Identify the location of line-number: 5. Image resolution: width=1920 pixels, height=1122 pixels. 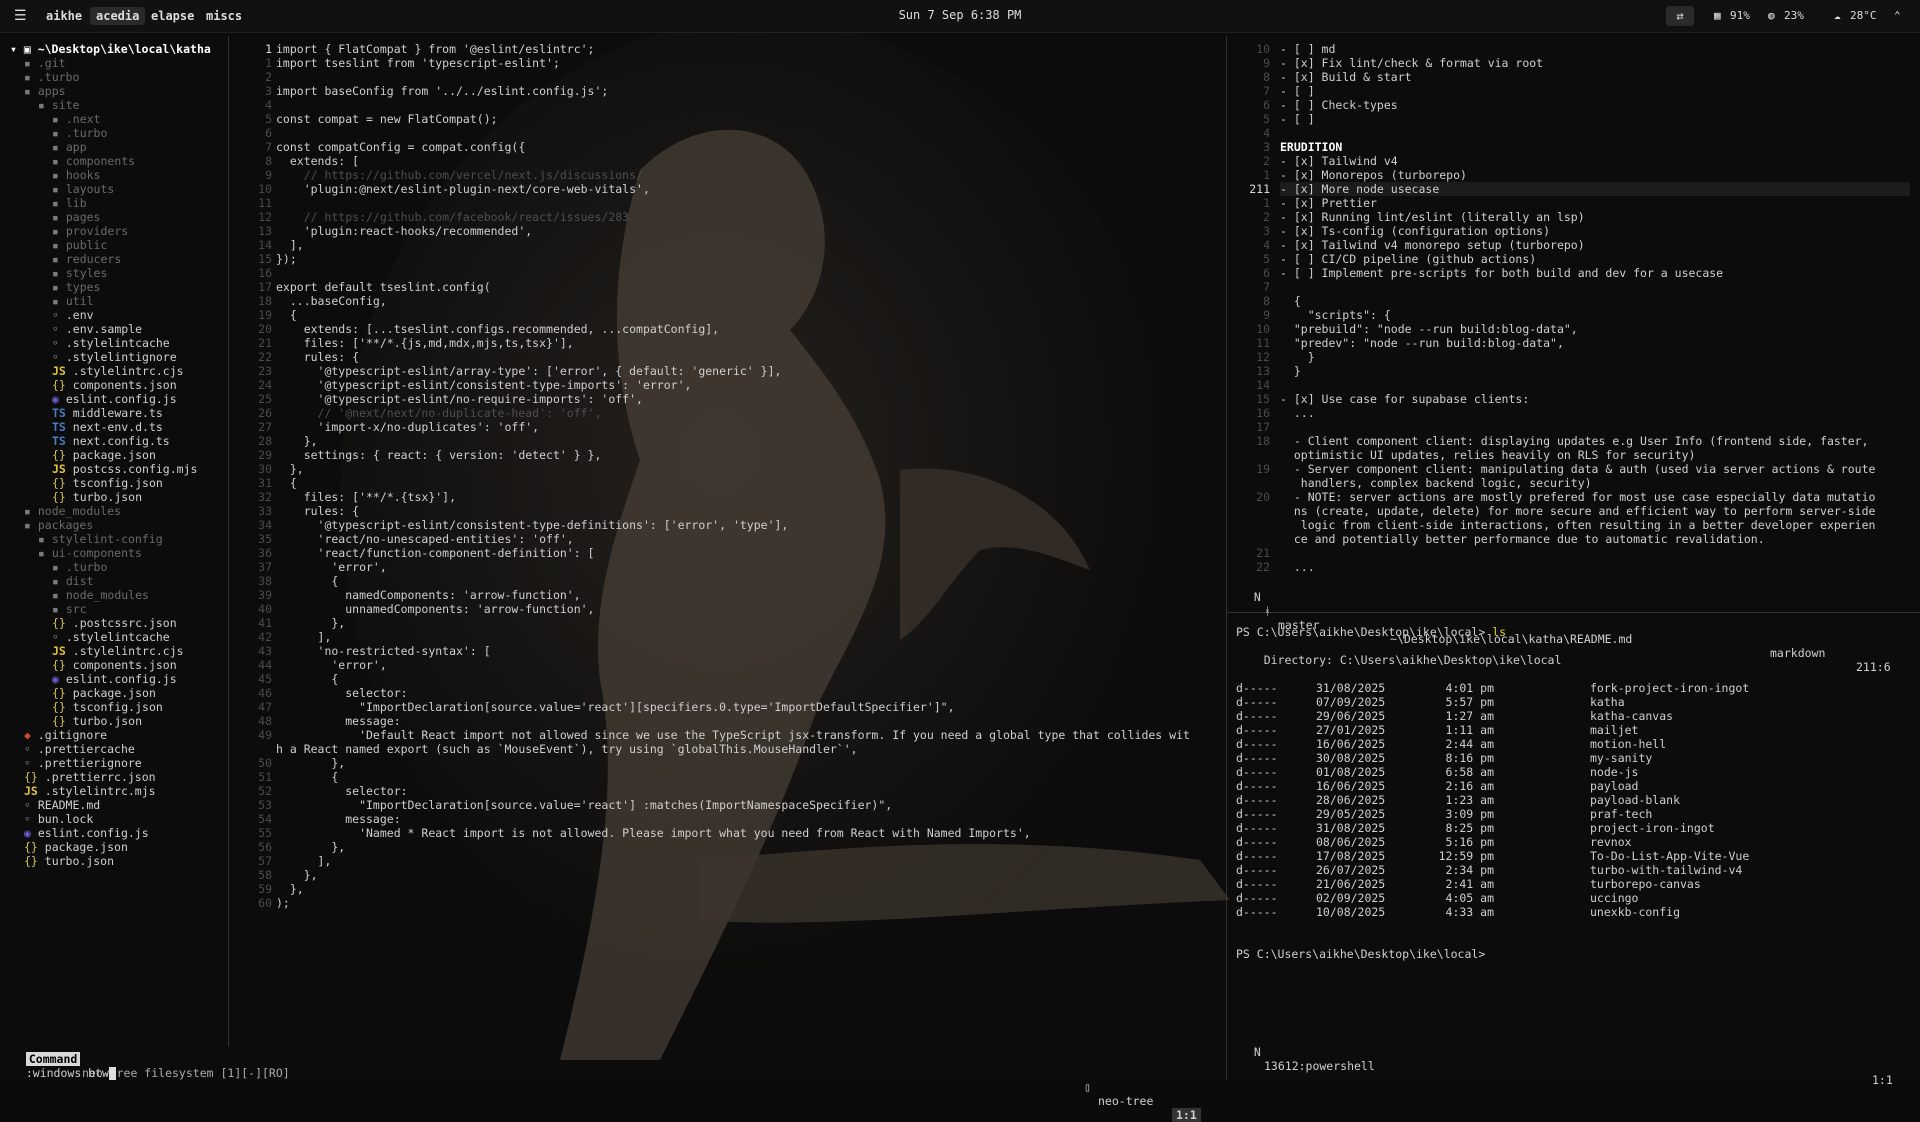
(1266, 119).